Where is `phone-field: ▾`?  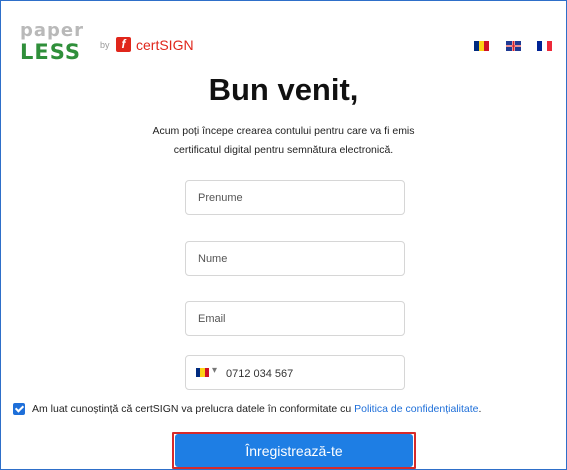
phone-field: ▾ is located at coordinates (295, 372).